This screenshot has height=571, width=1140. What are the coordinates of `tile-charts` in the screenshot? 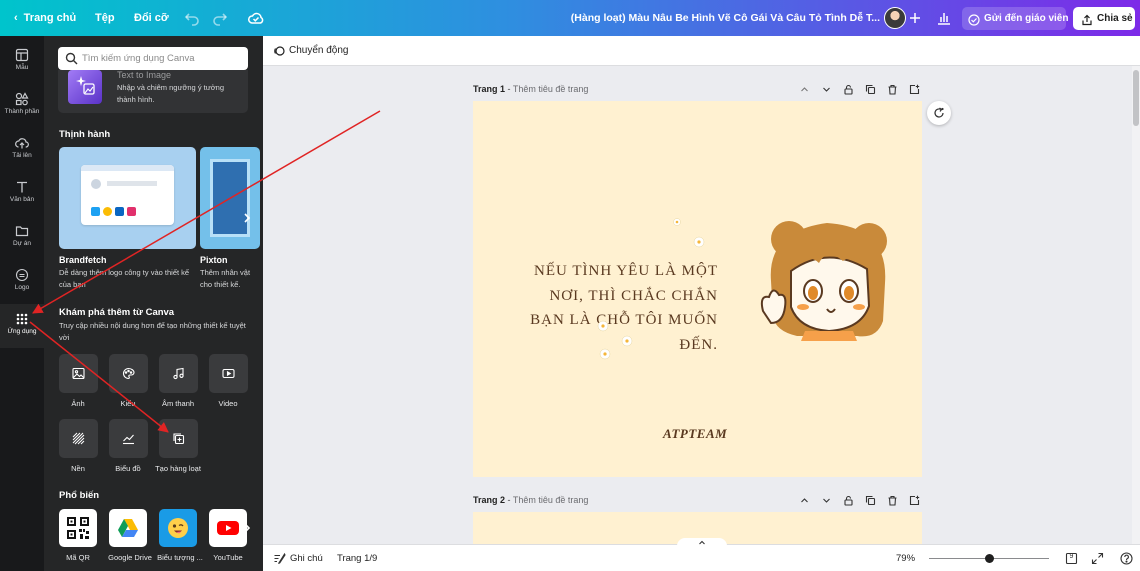 It's located at (128, 438).